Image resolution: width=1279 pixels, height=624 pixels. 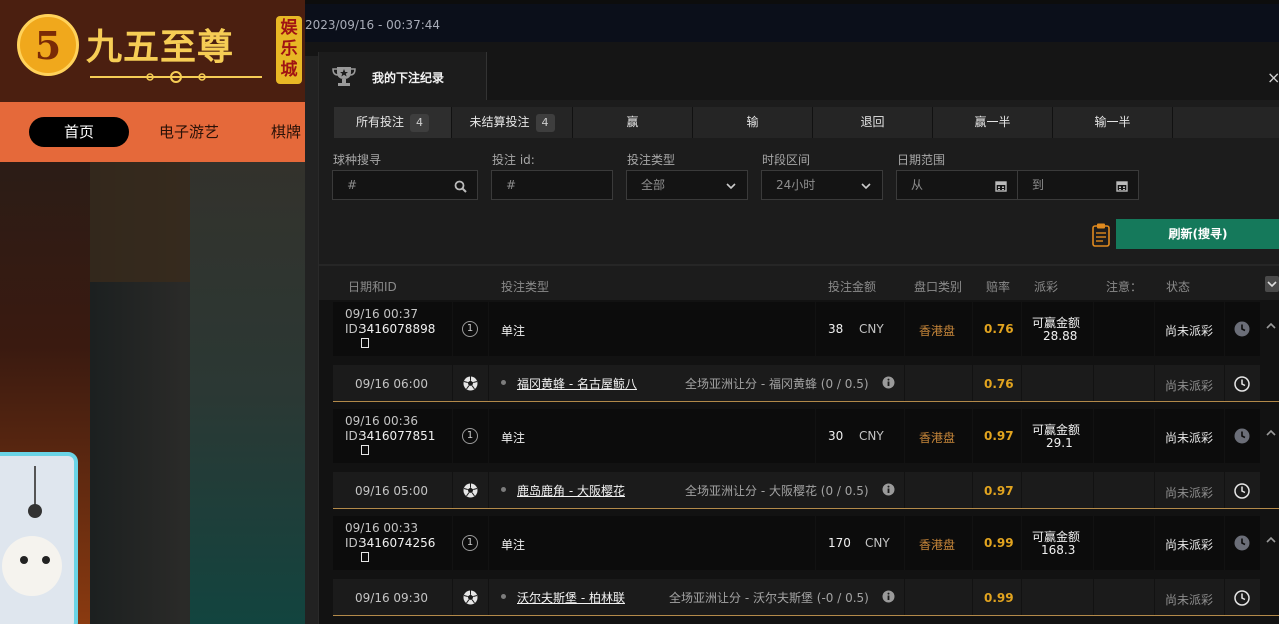 What do you see at coordinates (393, 122) in the screenshot?
I see `tab-all-bets: 所有投注 4` at bounding box center [393, 122].